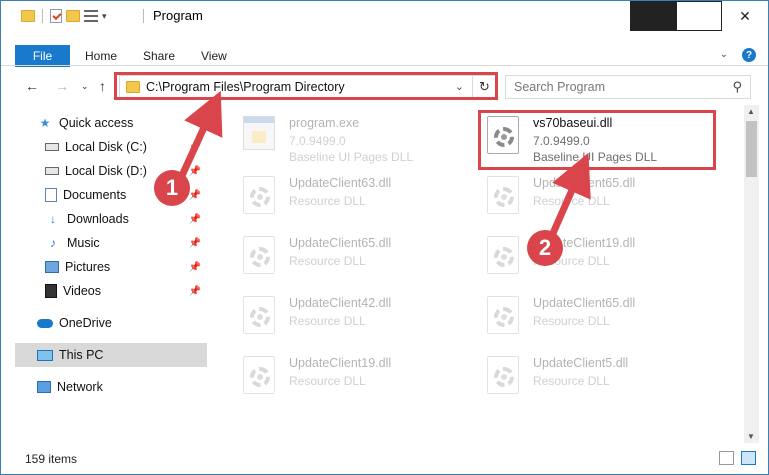 This screenshot has width=769, height=475. Describe the element at coordinates (82, 291) in the screenshot. I see `sidebar-item-label: Videos` at that location.